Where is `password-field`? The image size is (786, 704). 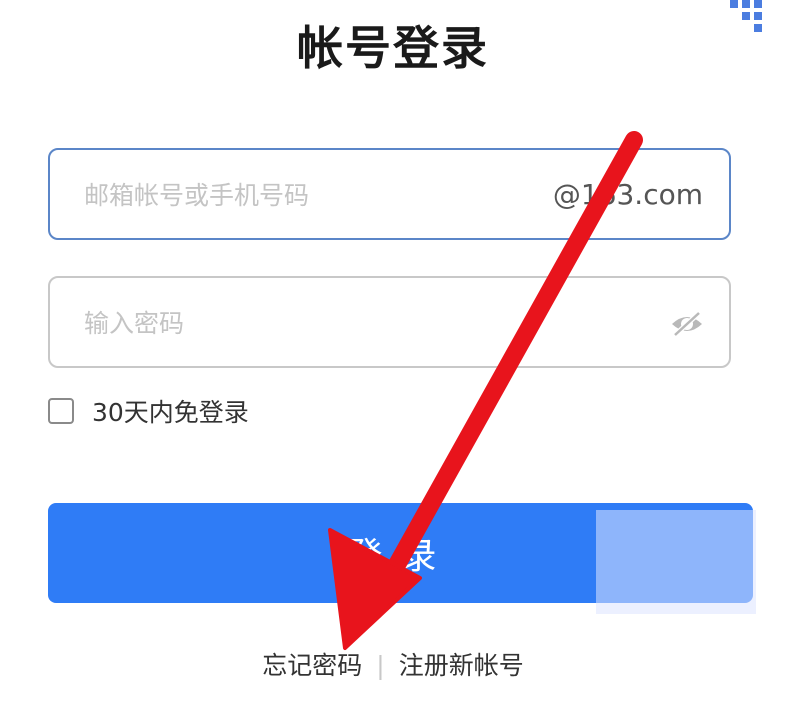 password-field is located at coordinates (389, 322).